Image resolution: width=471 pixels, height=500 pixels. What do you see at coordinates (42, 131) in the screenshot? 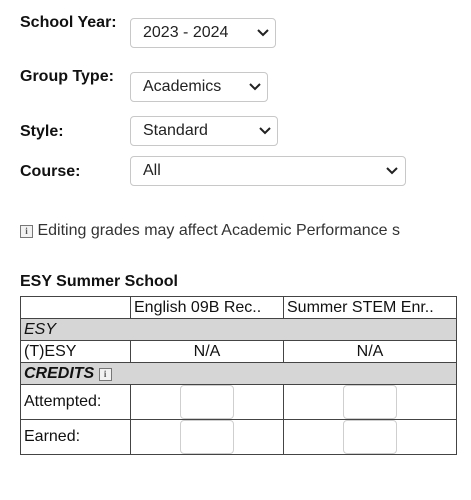
I see `style-label-text: Style:` at bounding box center [42, 131].